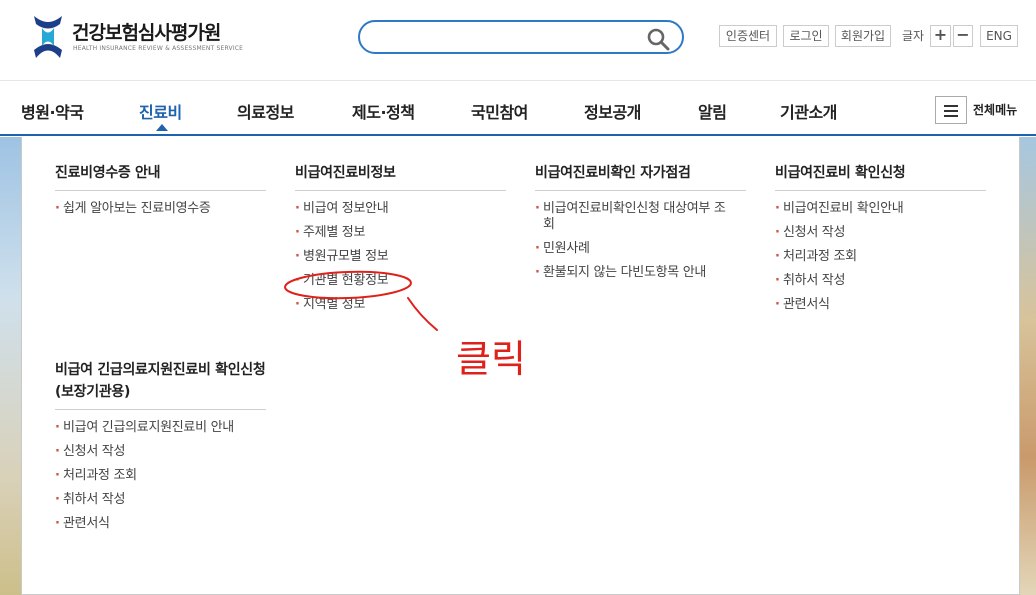 The height and width of the screenshot is (595, 1036). I want to click on search-icon, so click(658, 39).